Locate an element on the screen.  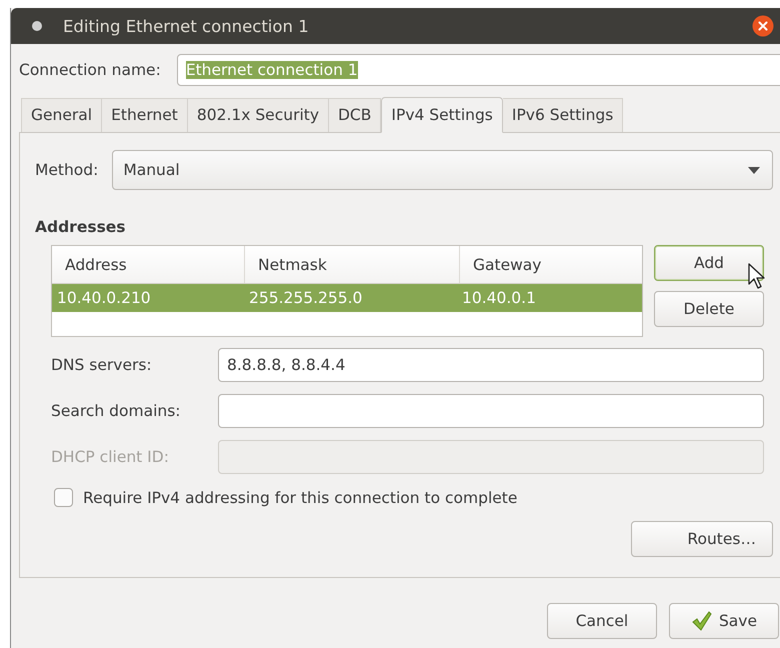
table-cell-text: 10.40.0.1 is located at coordinates (498, 298).